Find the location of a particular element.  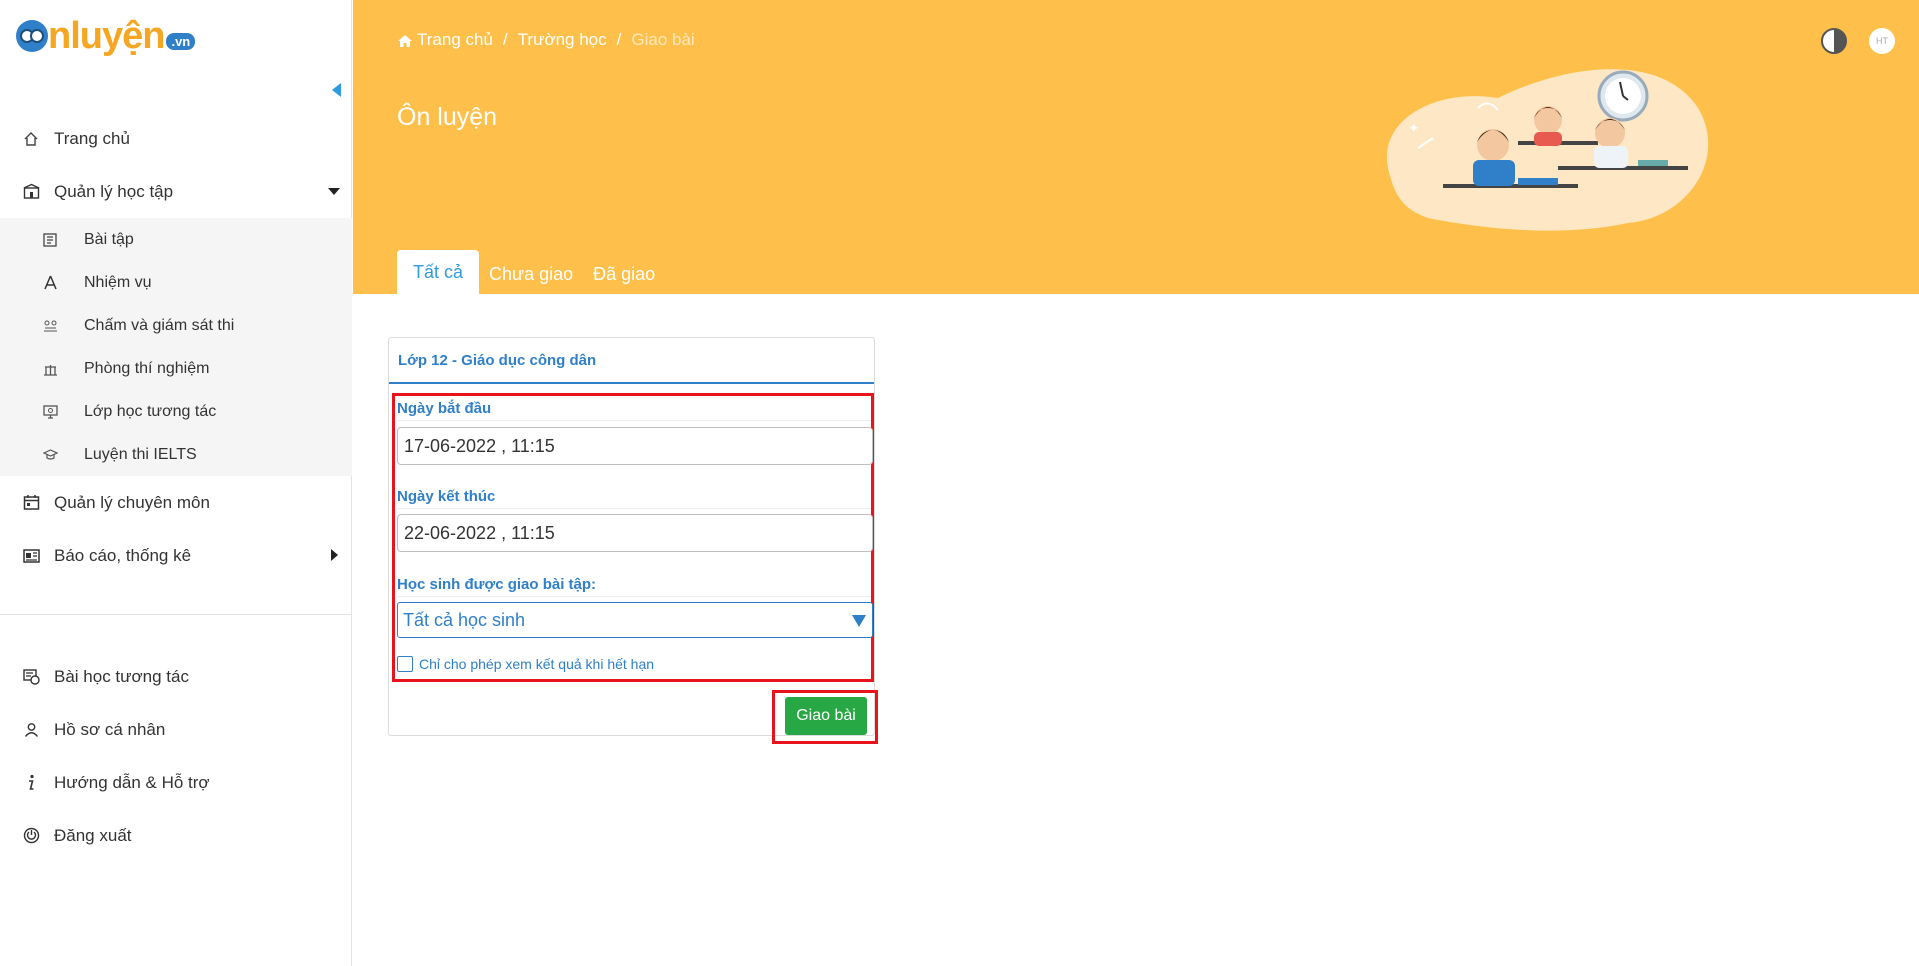

header-actions: HT is located at coordinates (1858, 41).